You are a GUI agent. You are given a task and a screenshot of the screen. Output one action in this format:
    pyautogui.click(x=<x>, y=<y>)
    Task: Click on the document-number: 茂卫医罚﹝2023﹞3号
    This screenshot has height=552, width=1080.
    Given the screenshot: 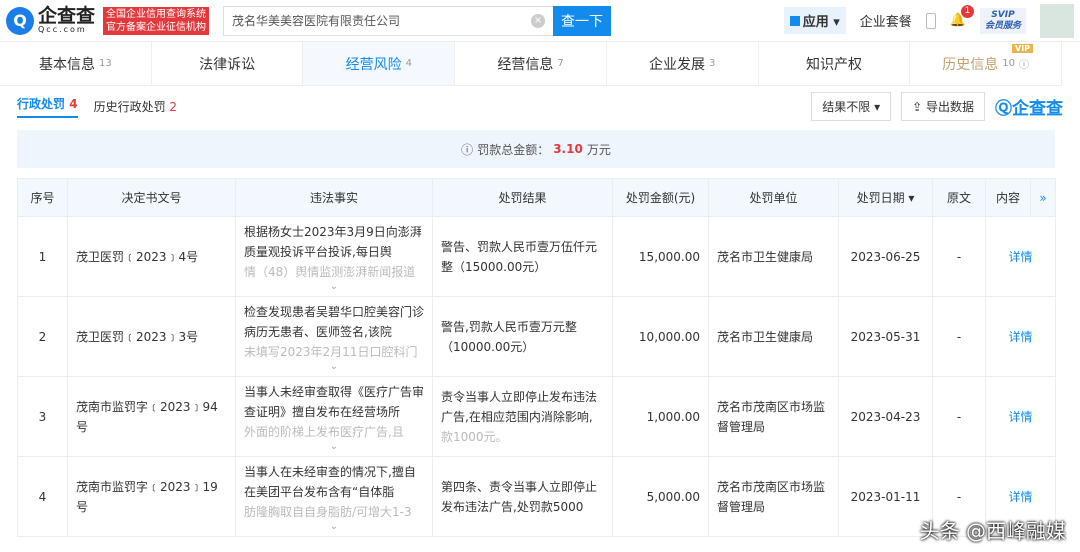 What is the action you would take?
    pyautogui.click(x=151, y=336)
    